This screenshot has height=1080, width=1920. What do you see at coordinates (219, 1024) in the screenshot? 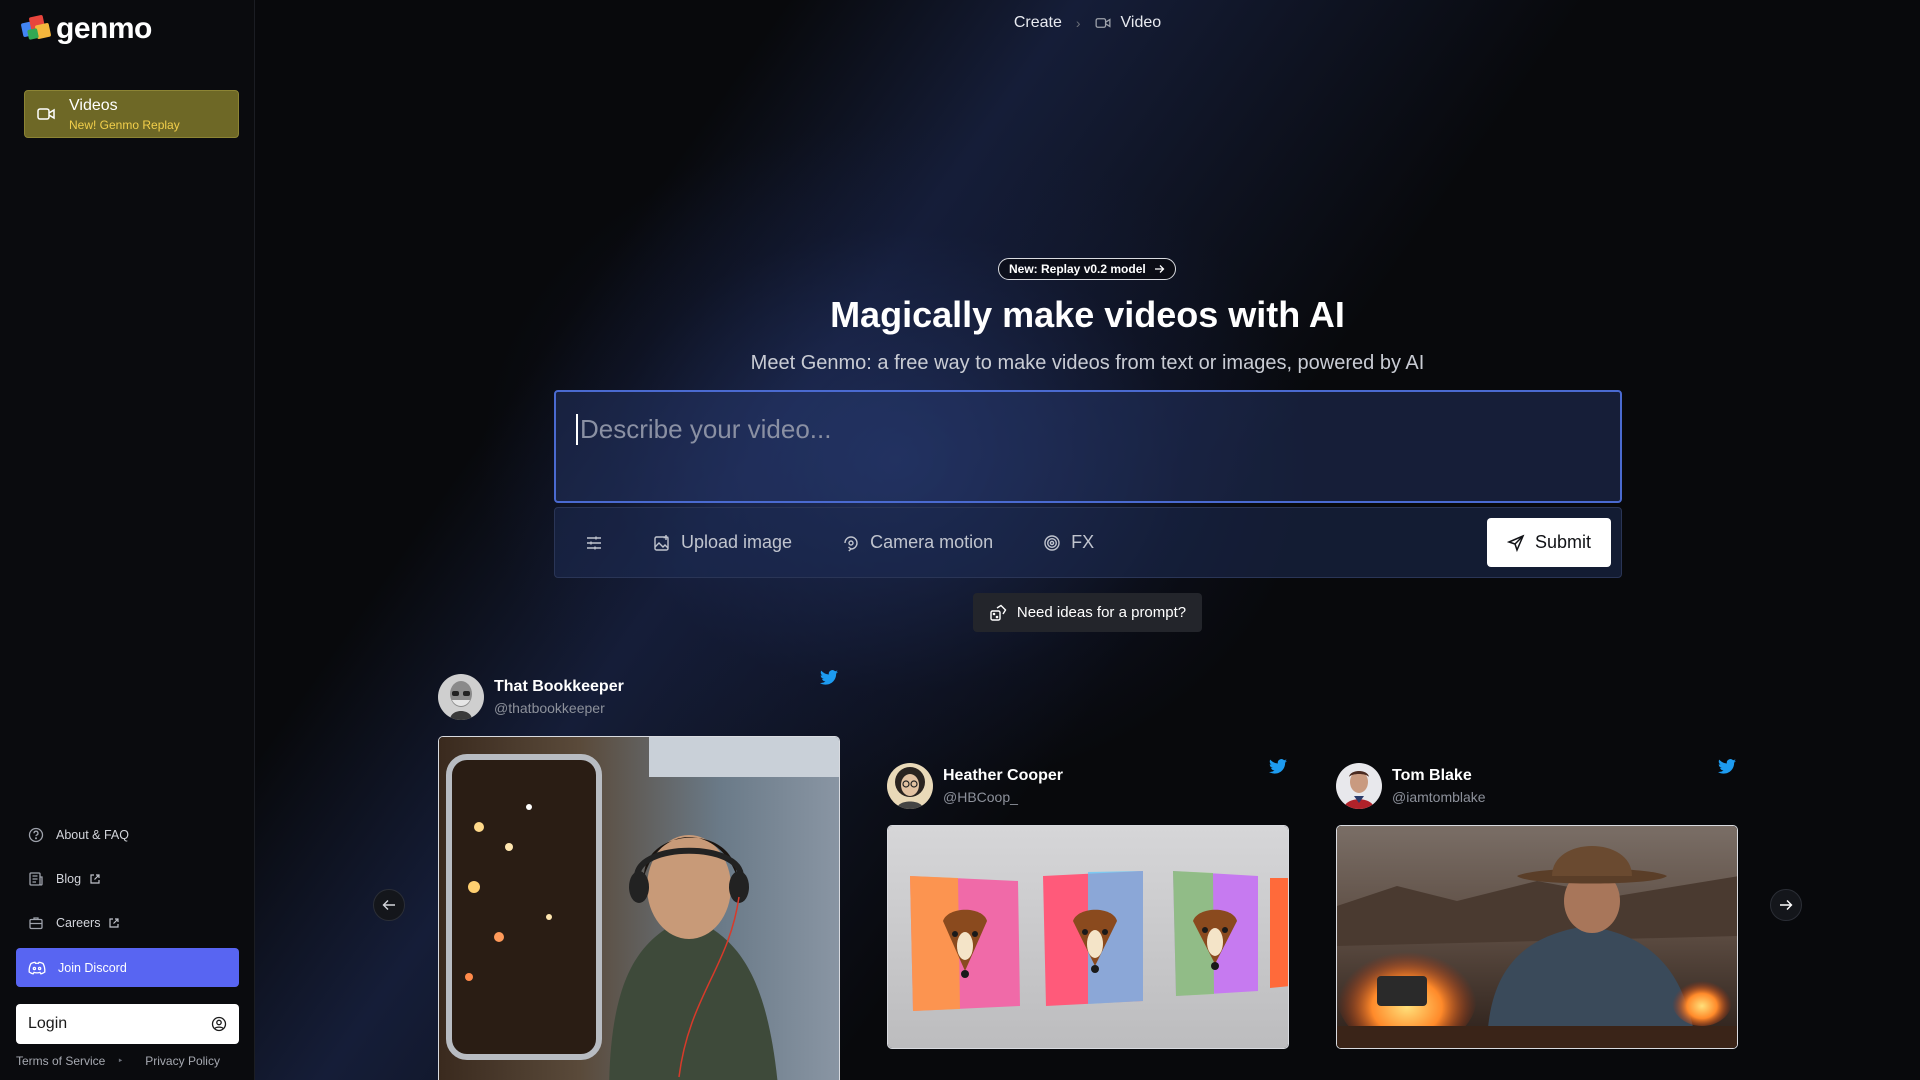
I see `user-circle-icon` at bounding box center [219, 1024].